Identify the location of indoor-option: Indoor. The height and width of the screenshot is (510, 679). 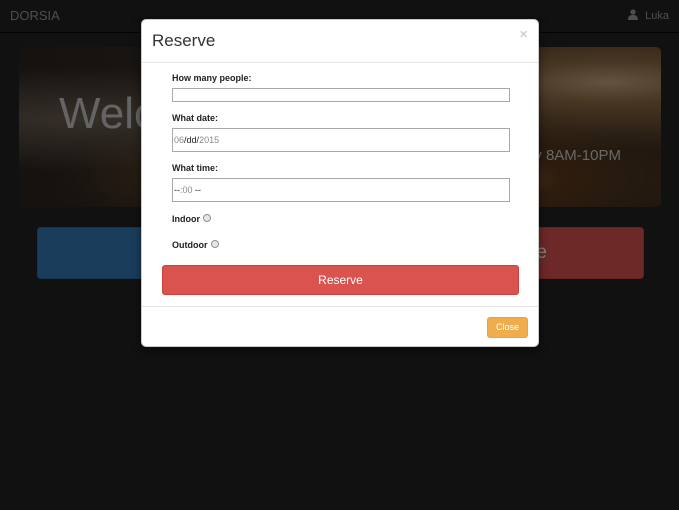
(191, 219).